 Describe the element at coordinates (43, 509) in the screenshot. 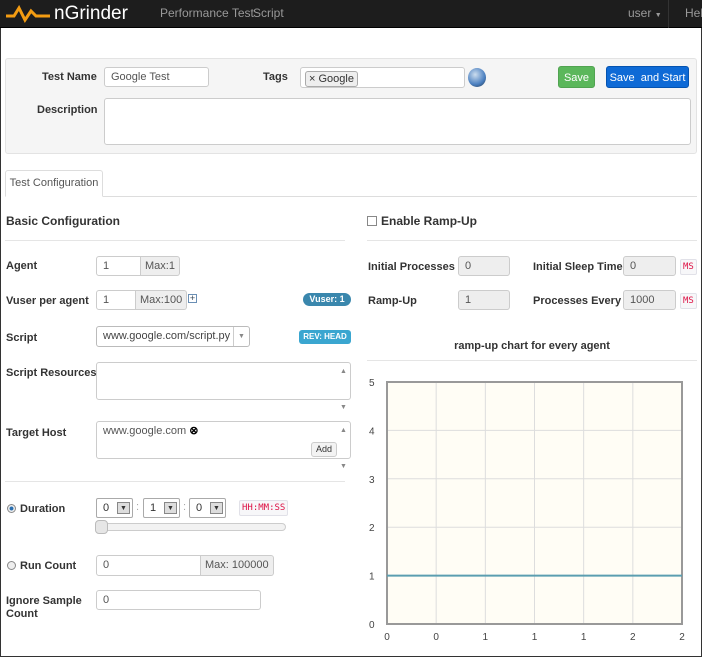

I see `duration-label: Duration` at that location.